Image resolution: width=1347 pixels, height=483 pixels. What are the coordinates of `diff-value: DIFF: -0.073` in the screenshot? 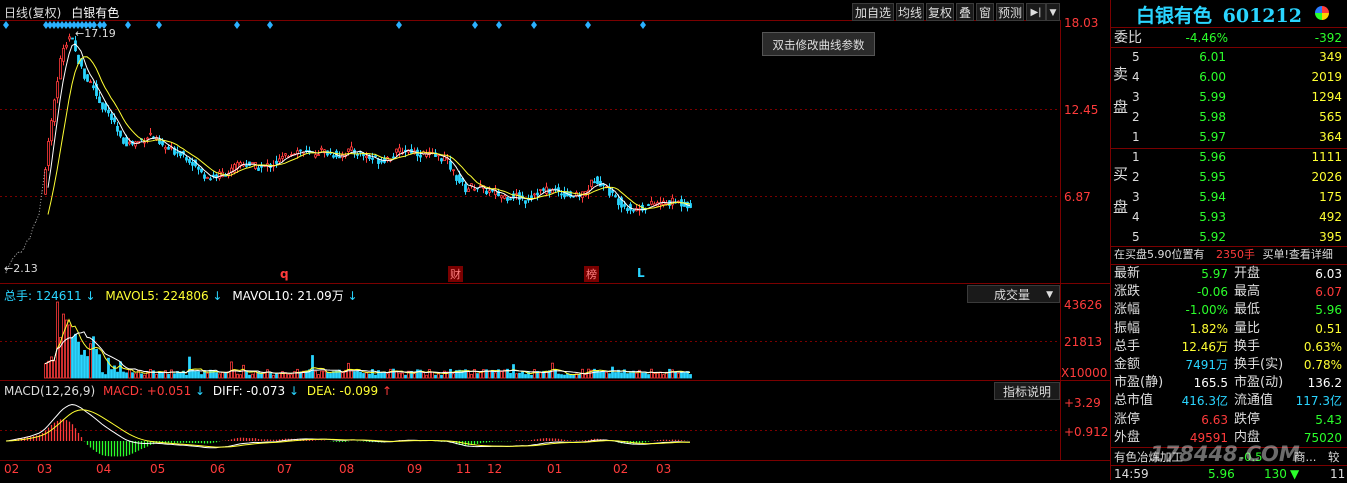 It's located at (249, 391).